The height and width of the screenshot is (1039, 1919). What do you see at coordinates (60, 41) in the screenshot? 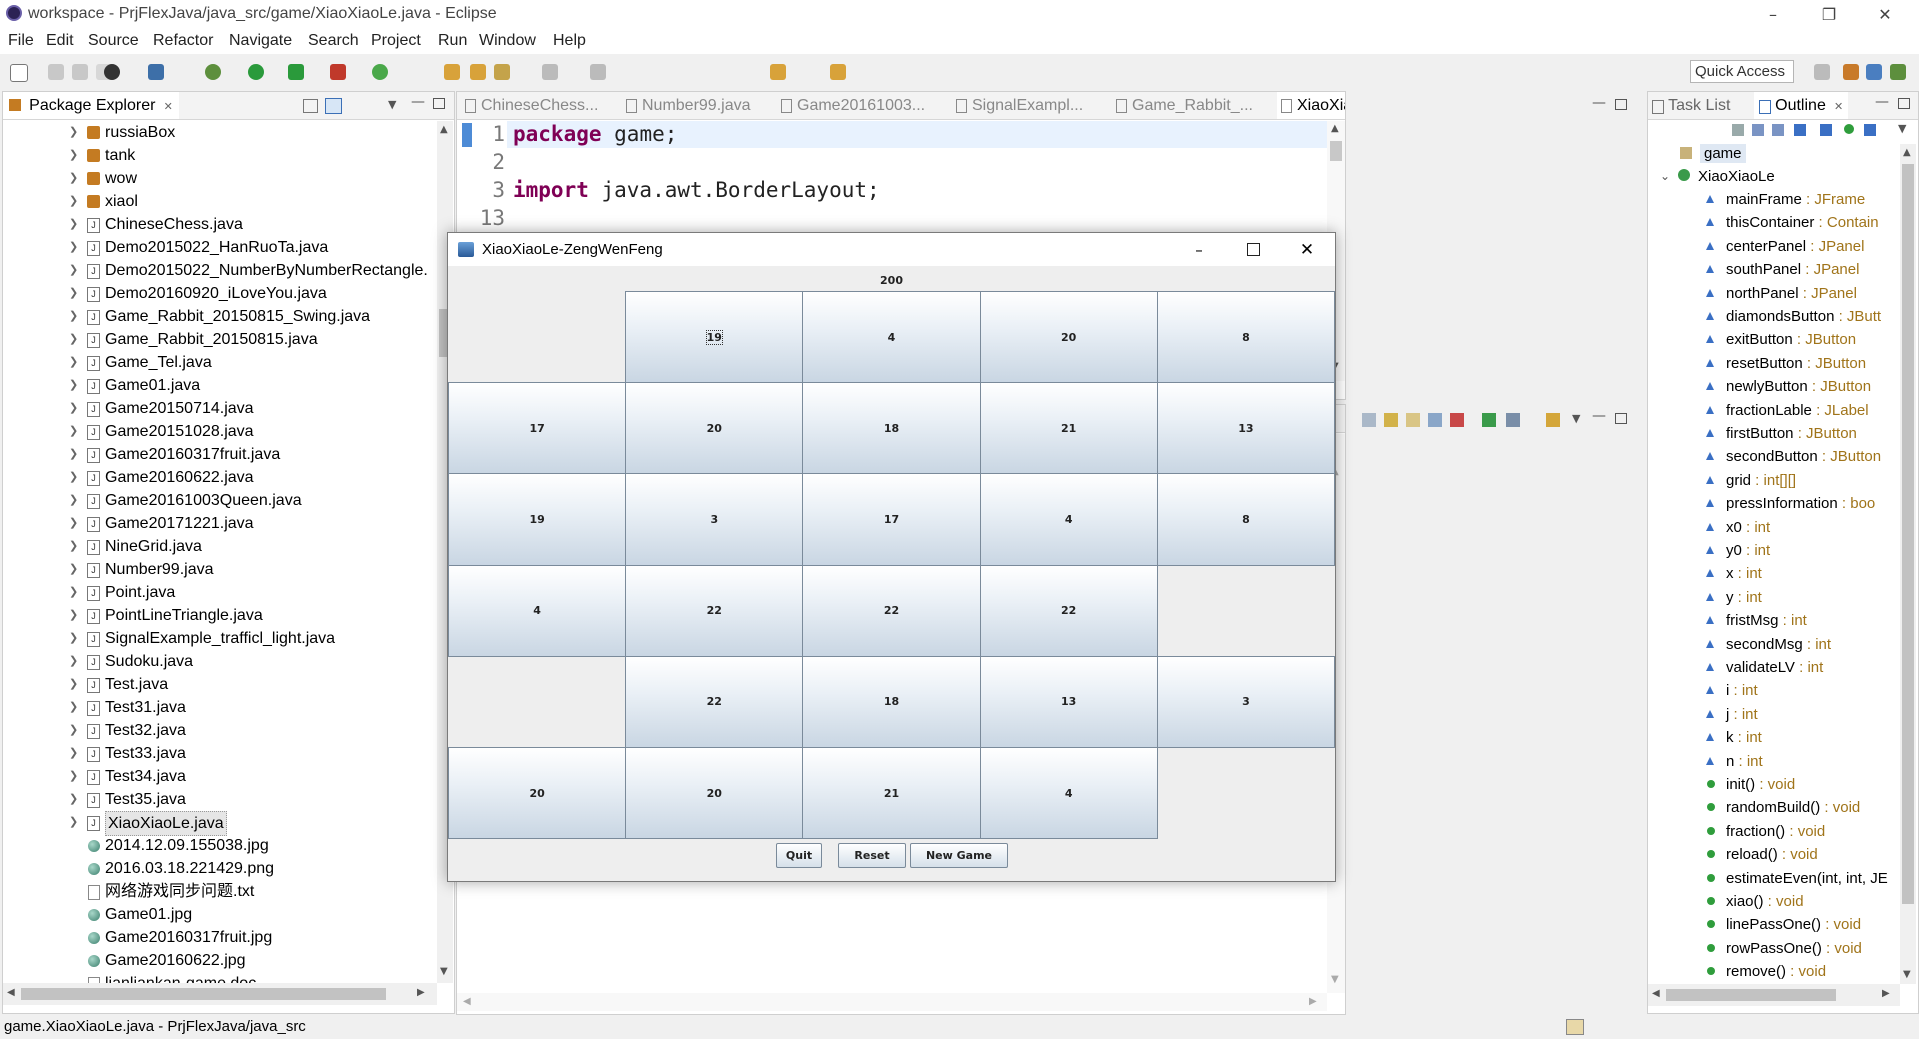
I see `menu-edit: Edit` at bounding box center [60, 41].